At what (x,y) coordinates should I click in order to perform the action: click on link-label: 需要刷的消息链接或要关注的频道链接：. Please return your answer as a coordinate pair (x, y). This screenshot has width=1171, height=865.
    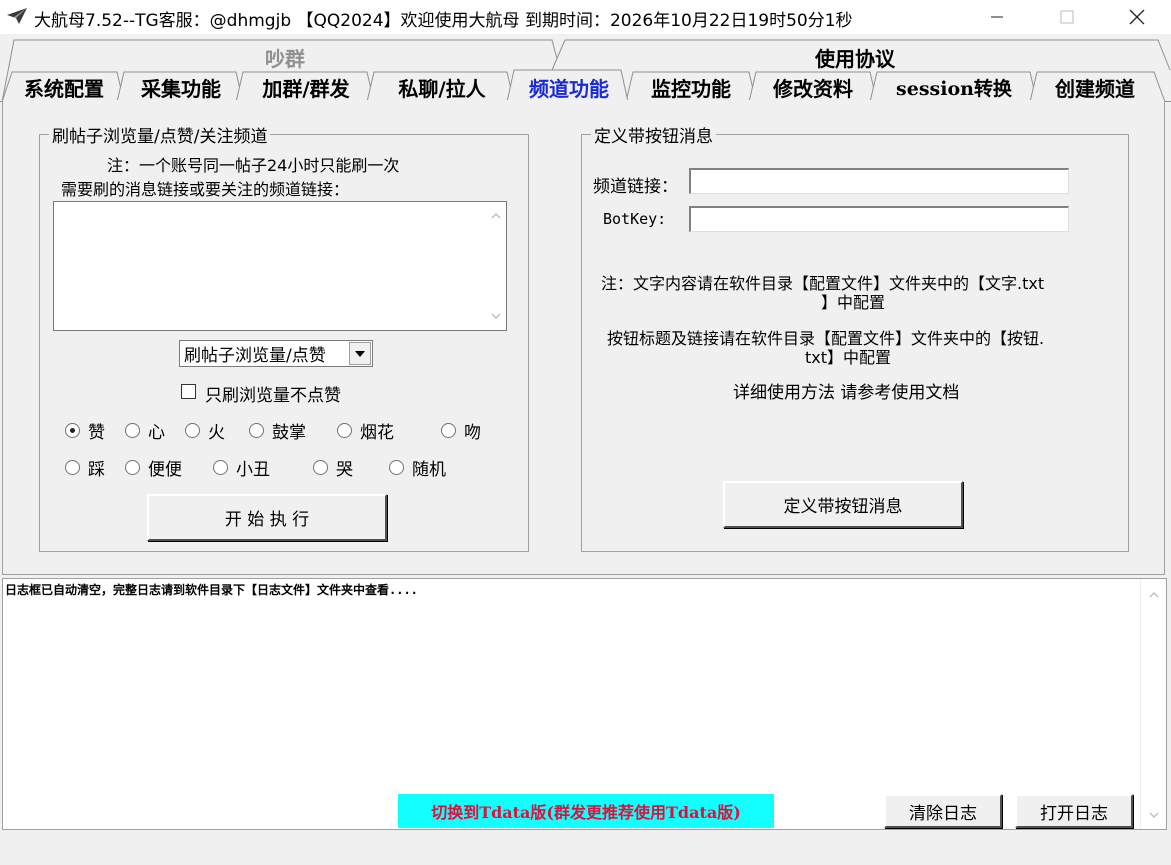
    Looking at the image, I should click on (205, 189).